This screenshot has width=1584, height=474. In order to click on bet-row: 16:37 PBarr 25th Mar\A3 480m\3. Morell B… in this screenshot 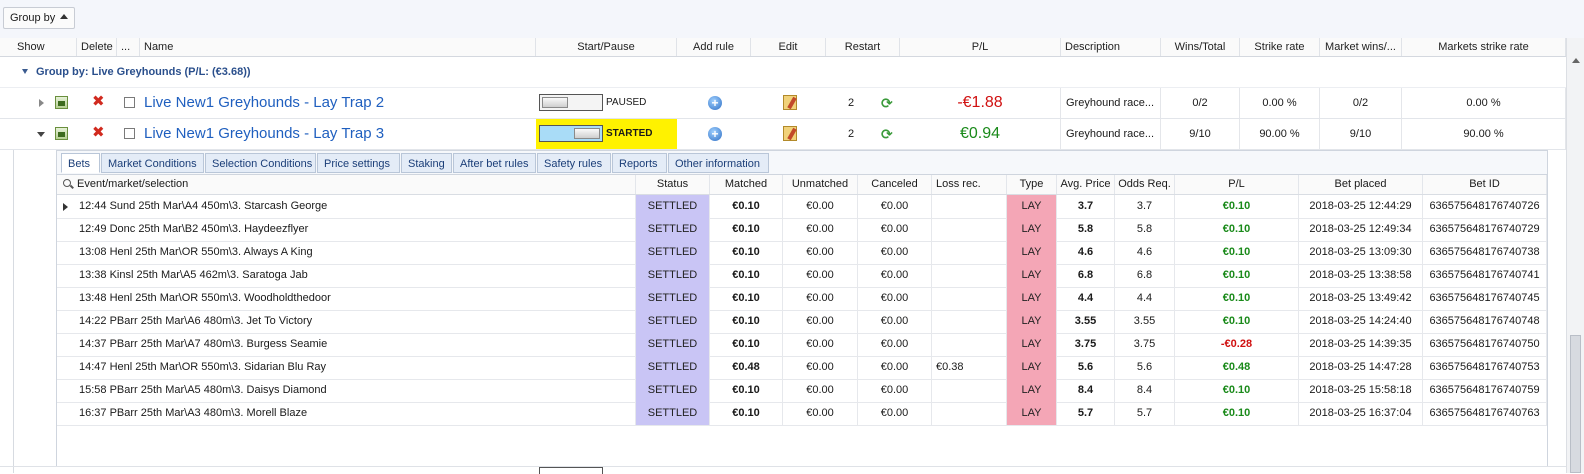, I will do `click(802, 414)`.